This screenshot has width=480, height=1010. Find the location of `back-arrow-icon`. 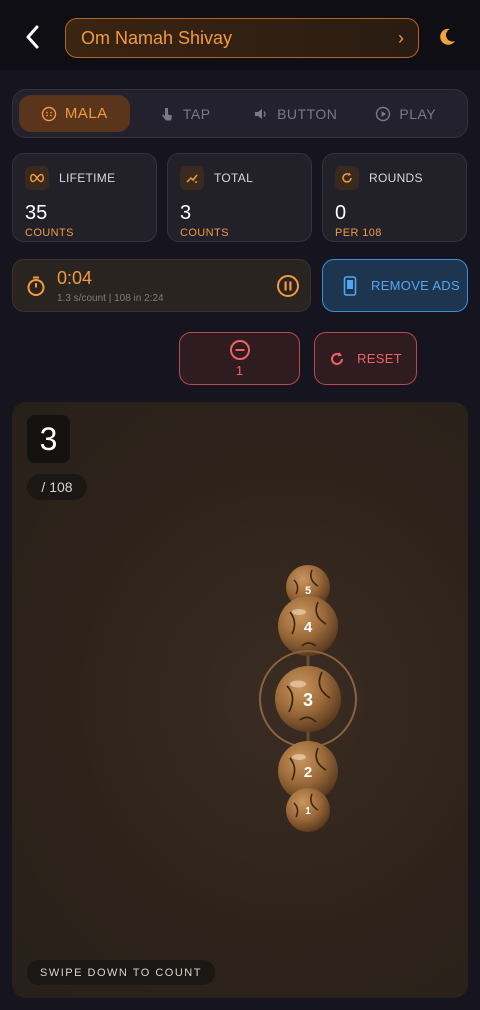

back-arrow-icon is located at coordinates (32, 37).